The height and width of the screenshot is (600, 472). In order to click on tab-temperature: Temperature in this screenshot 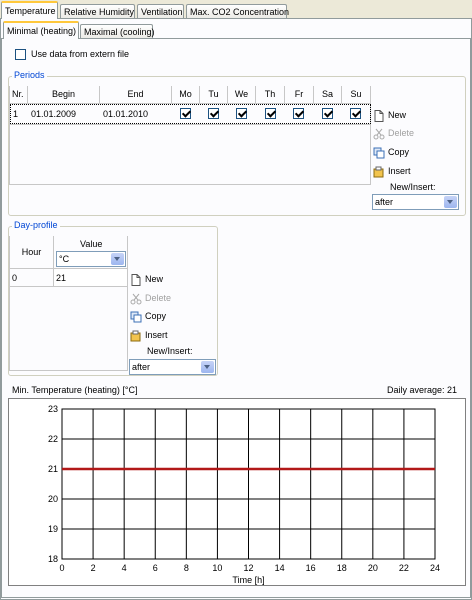, I will do `click(29, 10)`.